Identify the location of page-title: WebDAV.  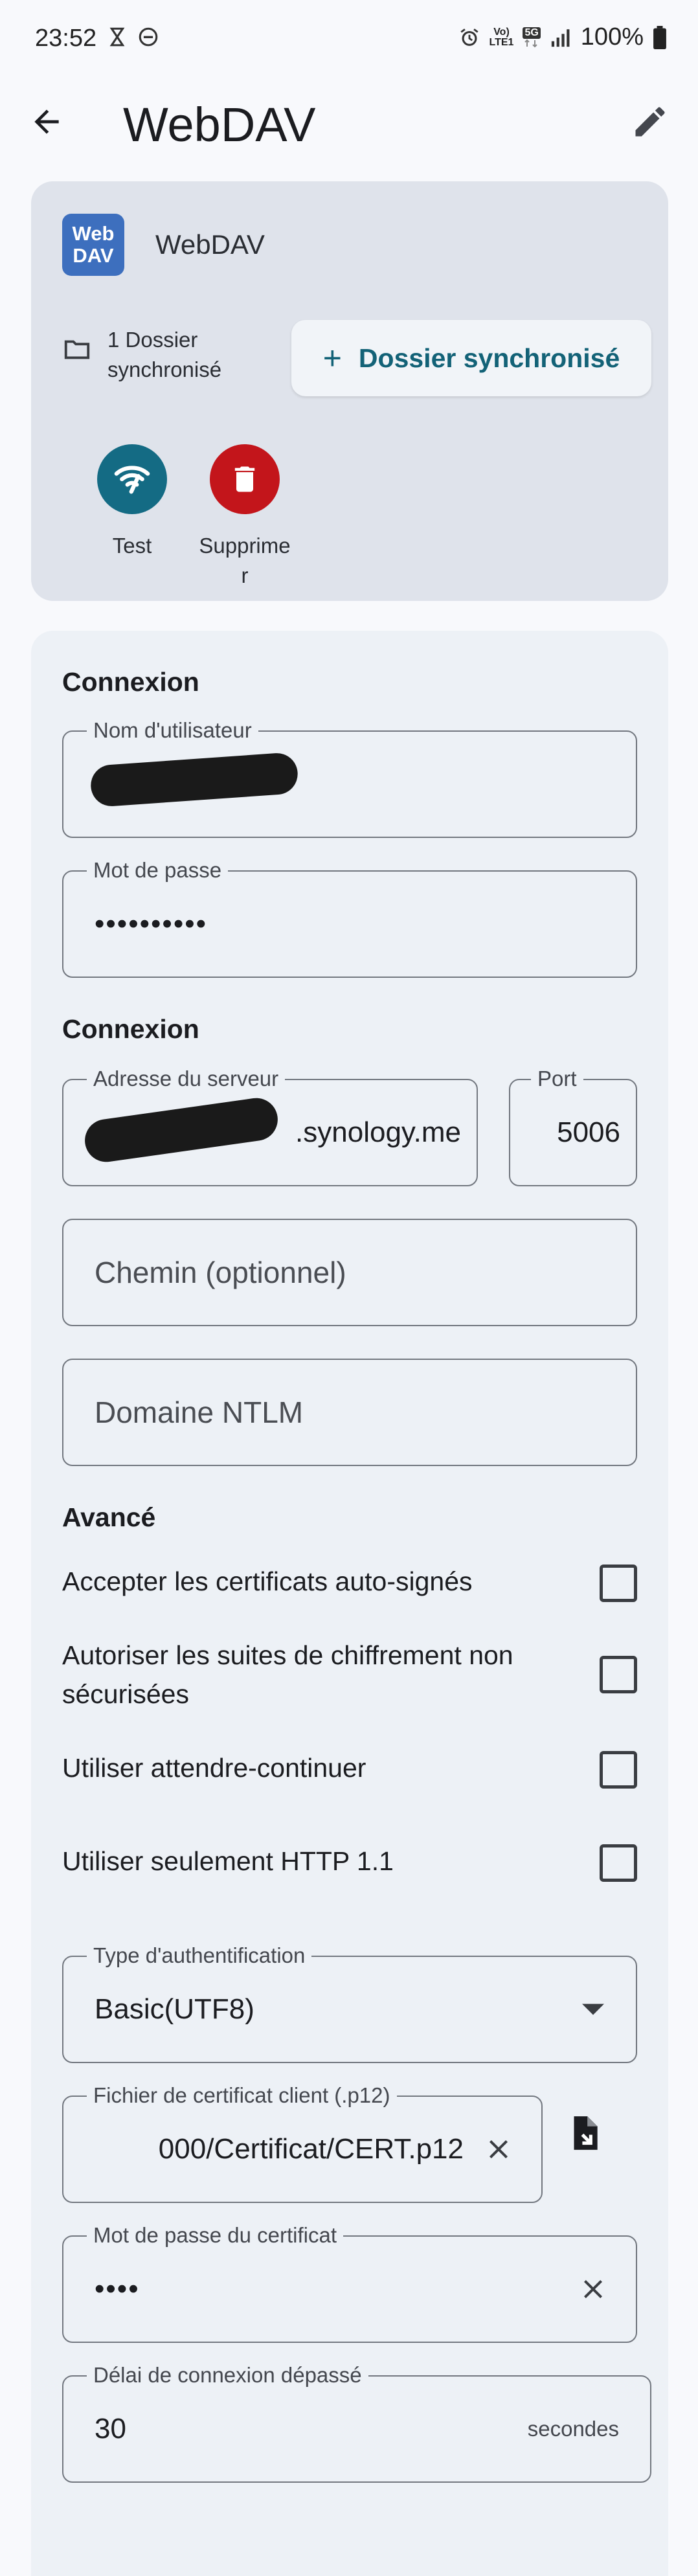
(219, 125).